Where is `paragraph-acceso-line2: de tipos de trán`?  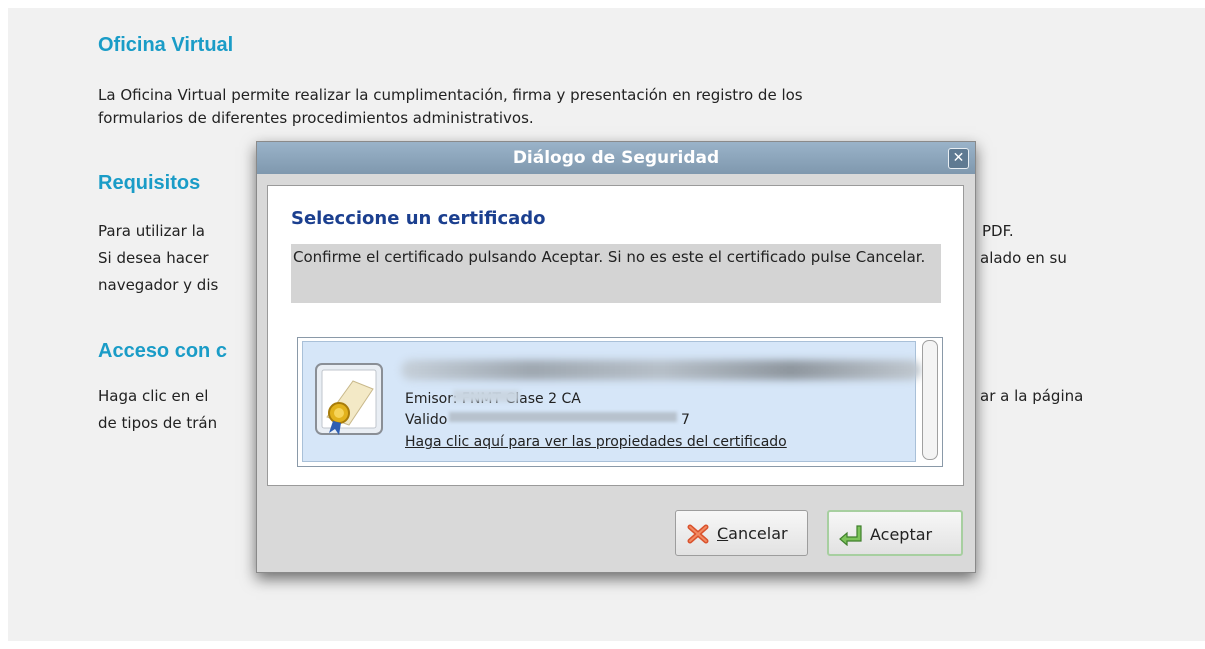
paragraph-acceso-line2: de tipos de trán is located at coordinates (158, 423).